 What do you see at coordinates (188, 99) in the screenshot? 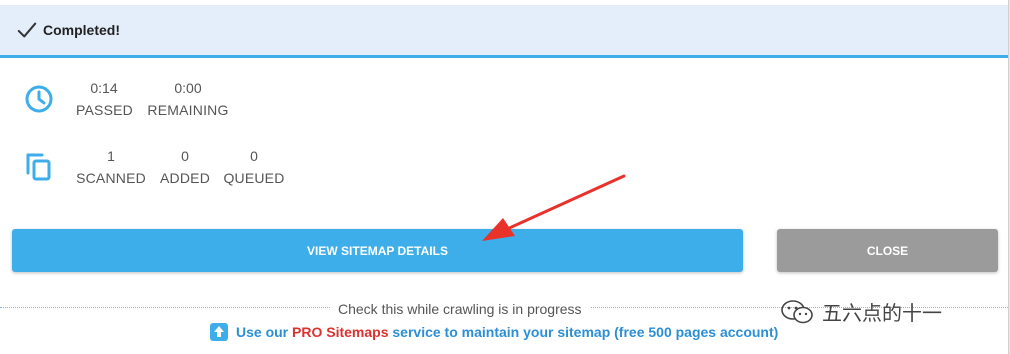
I see `remaining-stat: 0:00 REMAINING` at bounding box center [188, 99].